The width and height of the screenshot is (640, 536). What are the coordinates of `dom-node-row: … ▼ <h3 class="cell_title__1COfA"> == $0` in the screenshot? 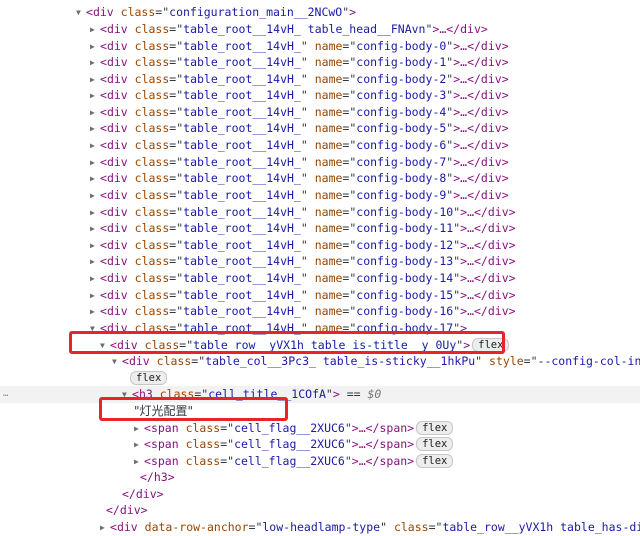 It's located at (320, 394).